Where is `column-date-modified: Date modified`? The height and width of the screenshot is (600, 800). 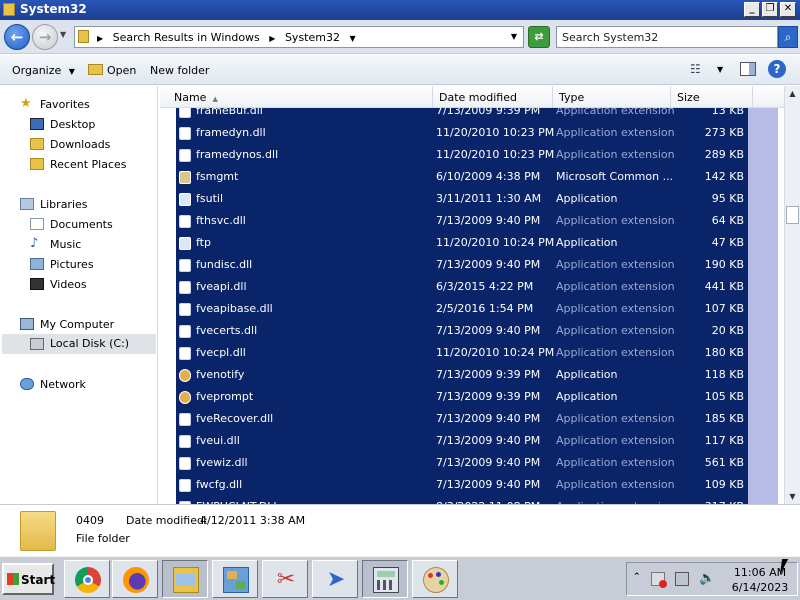
column-date-modified: Date modified is located at coordinates (492, 97).